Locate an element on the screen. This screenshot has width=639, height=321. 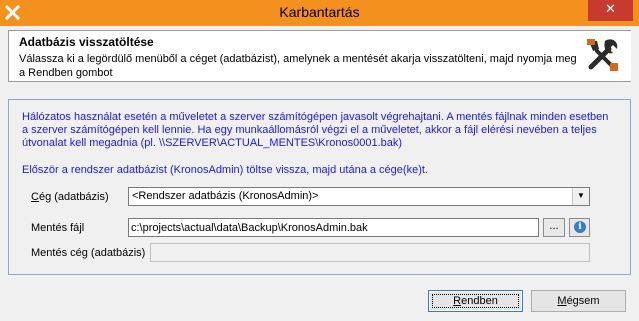
chevron-down-icon: ▼ is located at coordinates (580, 196).